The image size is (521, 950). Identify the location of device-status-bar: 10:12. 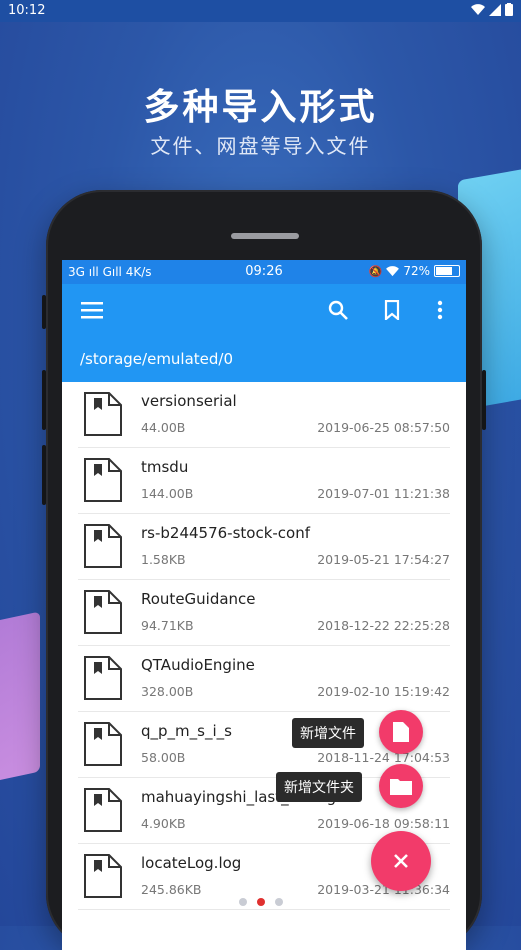
(260, 11).